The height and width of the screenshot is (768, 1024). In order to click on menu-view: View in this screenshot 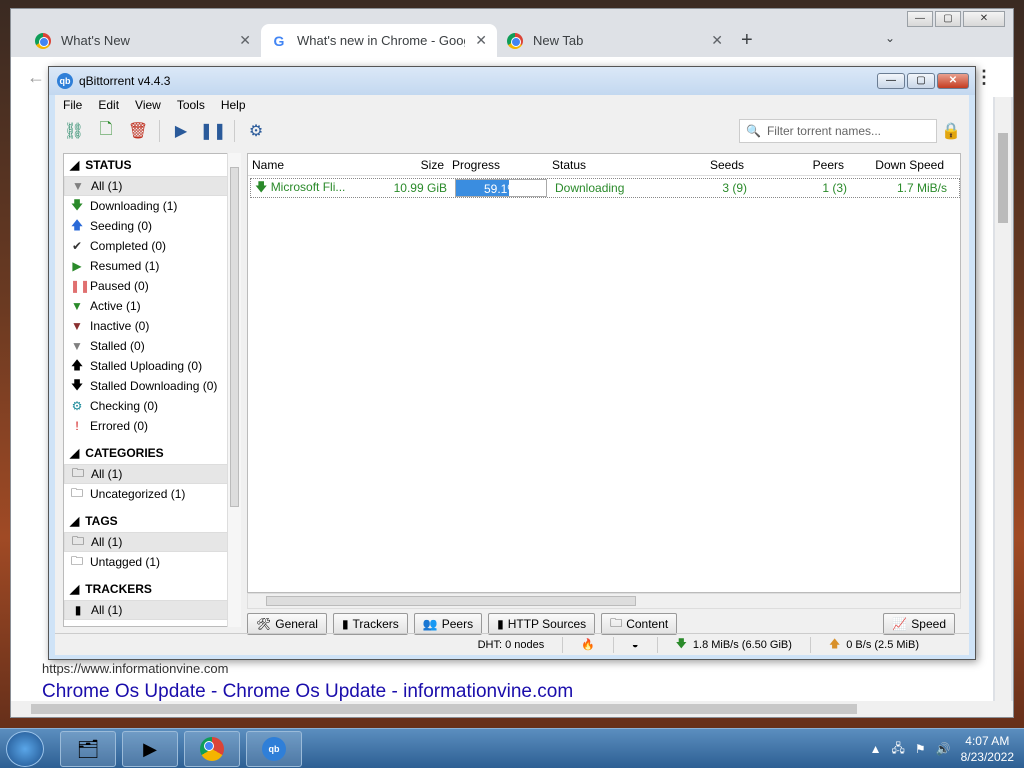, I will do `click(148, 105)`.